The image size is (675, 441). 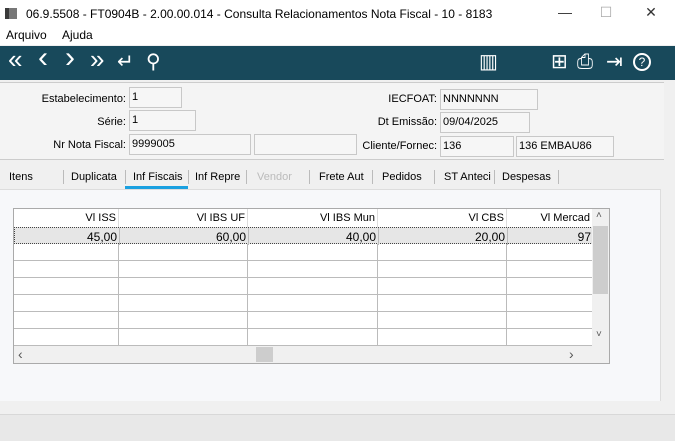 What do you see at coordinates (337, 36) in the screenshot?
I see `menu-bar: Arquivo Ajuda` at bounding box center [337, 36].